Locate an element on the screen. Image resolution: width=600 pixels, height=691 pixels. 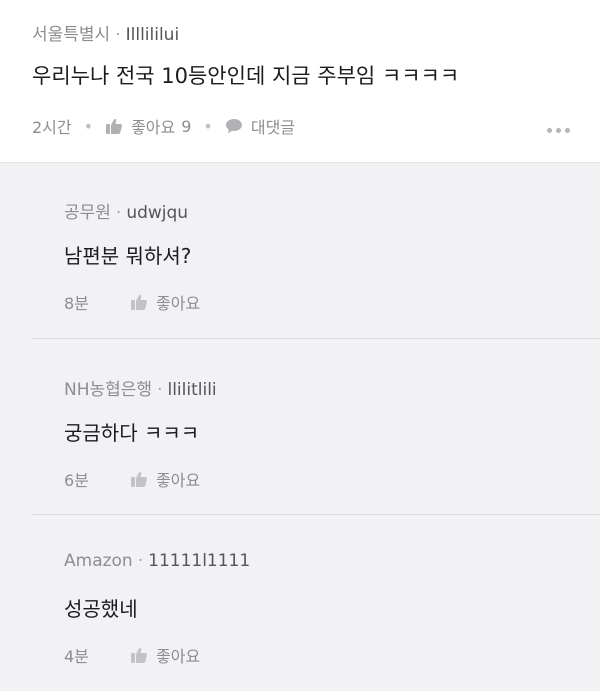
comment-actions: 6분 좋아요 is located at coordinates (132, 479).